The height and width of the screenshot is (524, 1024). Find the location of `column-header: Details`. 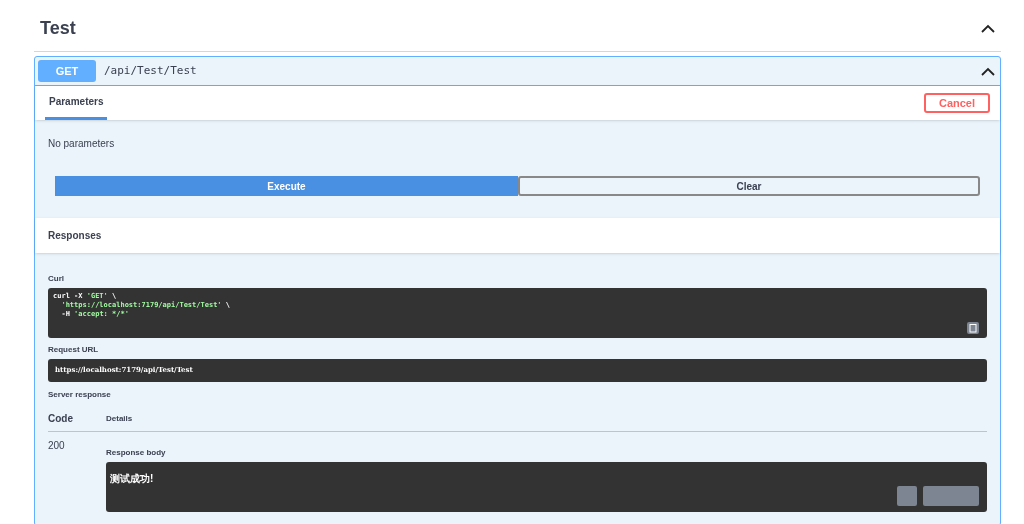

column-header: Details is located at coordinates (119, 418).